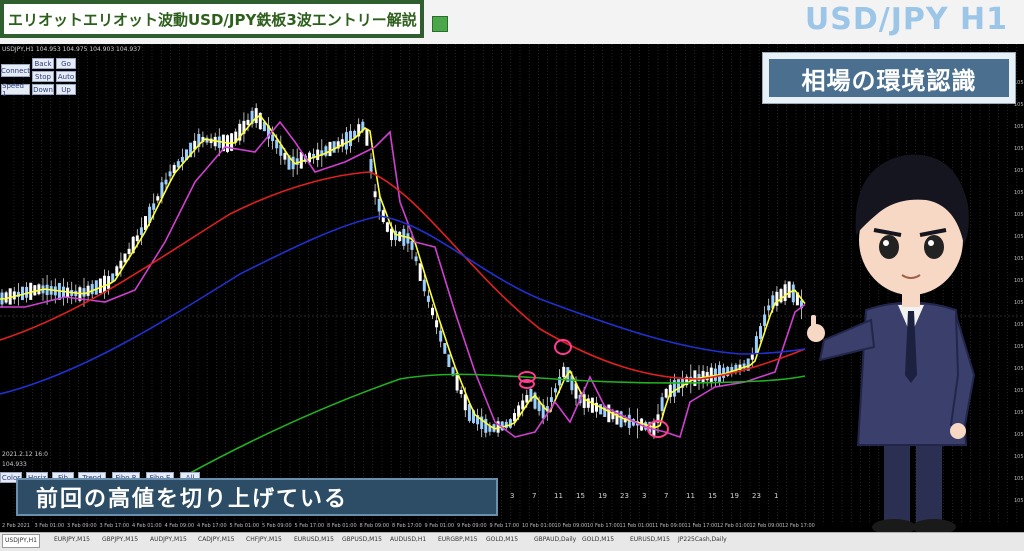  What do you see at coordinates (72, 539) in the screenshot?
I see `chart-tab: EURJPY,M15` at bounding box center [72, 539].